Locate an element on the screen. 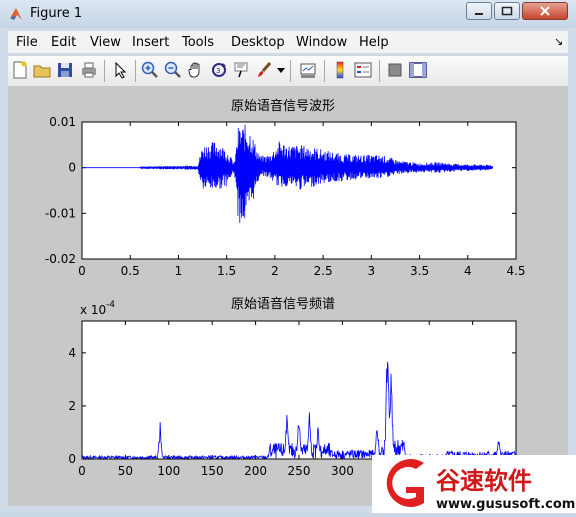 This screenshot has height=517, width=576. x-tick-label: 3 is located at coordinates (372, 271).